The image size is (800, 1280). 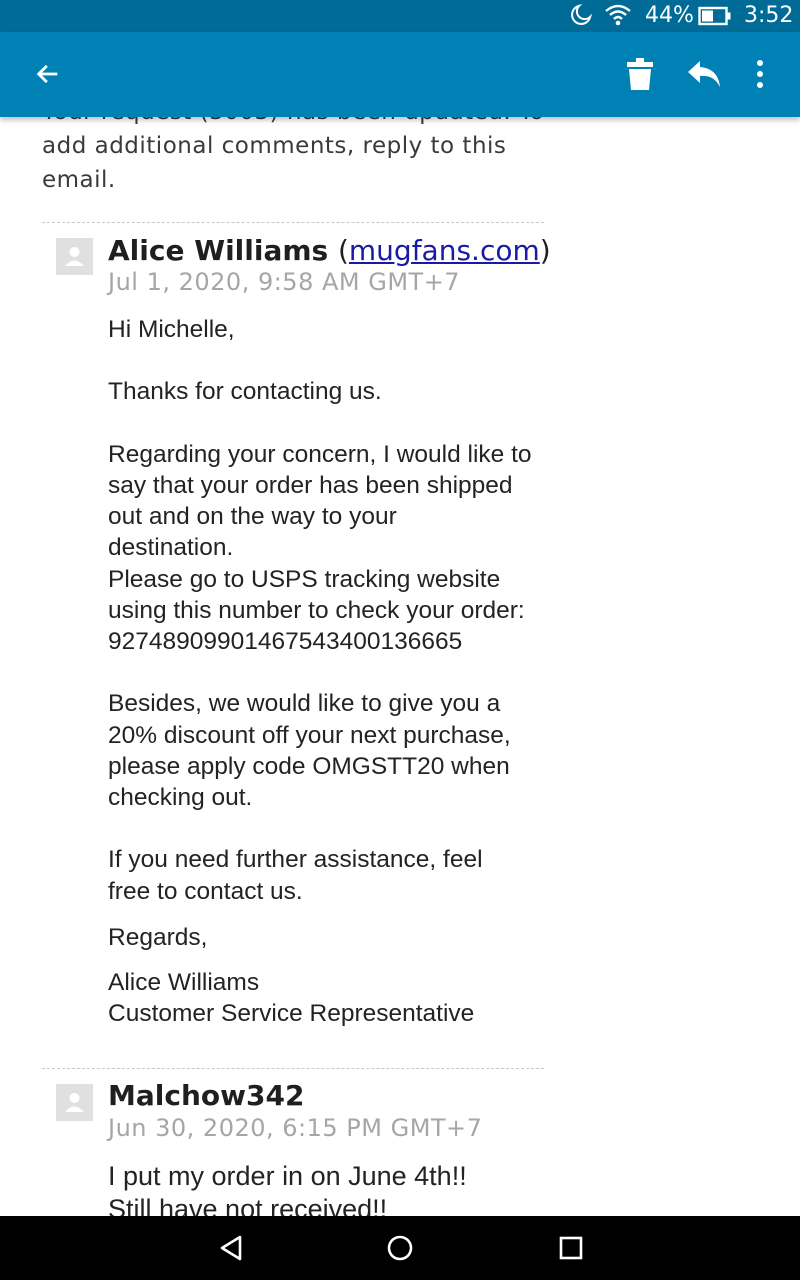 I want to click on more-options-button, so click(x=760, y=74).